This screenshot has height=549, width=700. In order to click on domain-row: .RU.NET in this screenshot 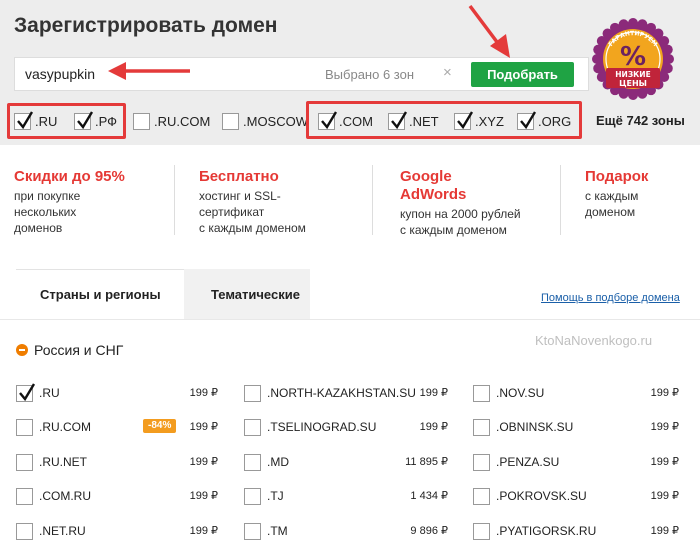, I will do `click(51, 462)`.